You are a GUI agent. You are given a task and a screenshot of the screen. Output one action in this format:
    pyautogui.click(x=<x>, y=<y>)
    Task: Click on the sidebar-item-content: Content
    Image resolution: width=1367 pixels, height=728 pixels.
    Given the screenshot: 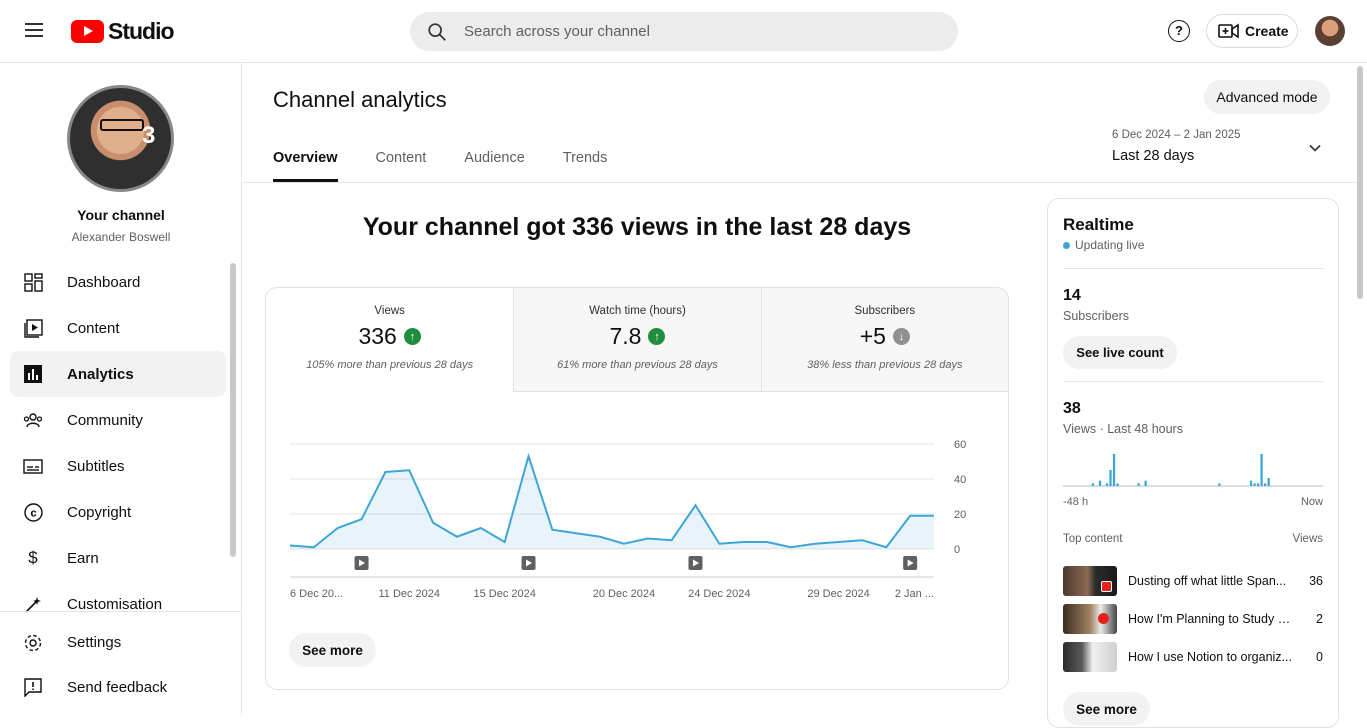 What is the action you would take?
    pyautogui.click(x=118, y=328)
    